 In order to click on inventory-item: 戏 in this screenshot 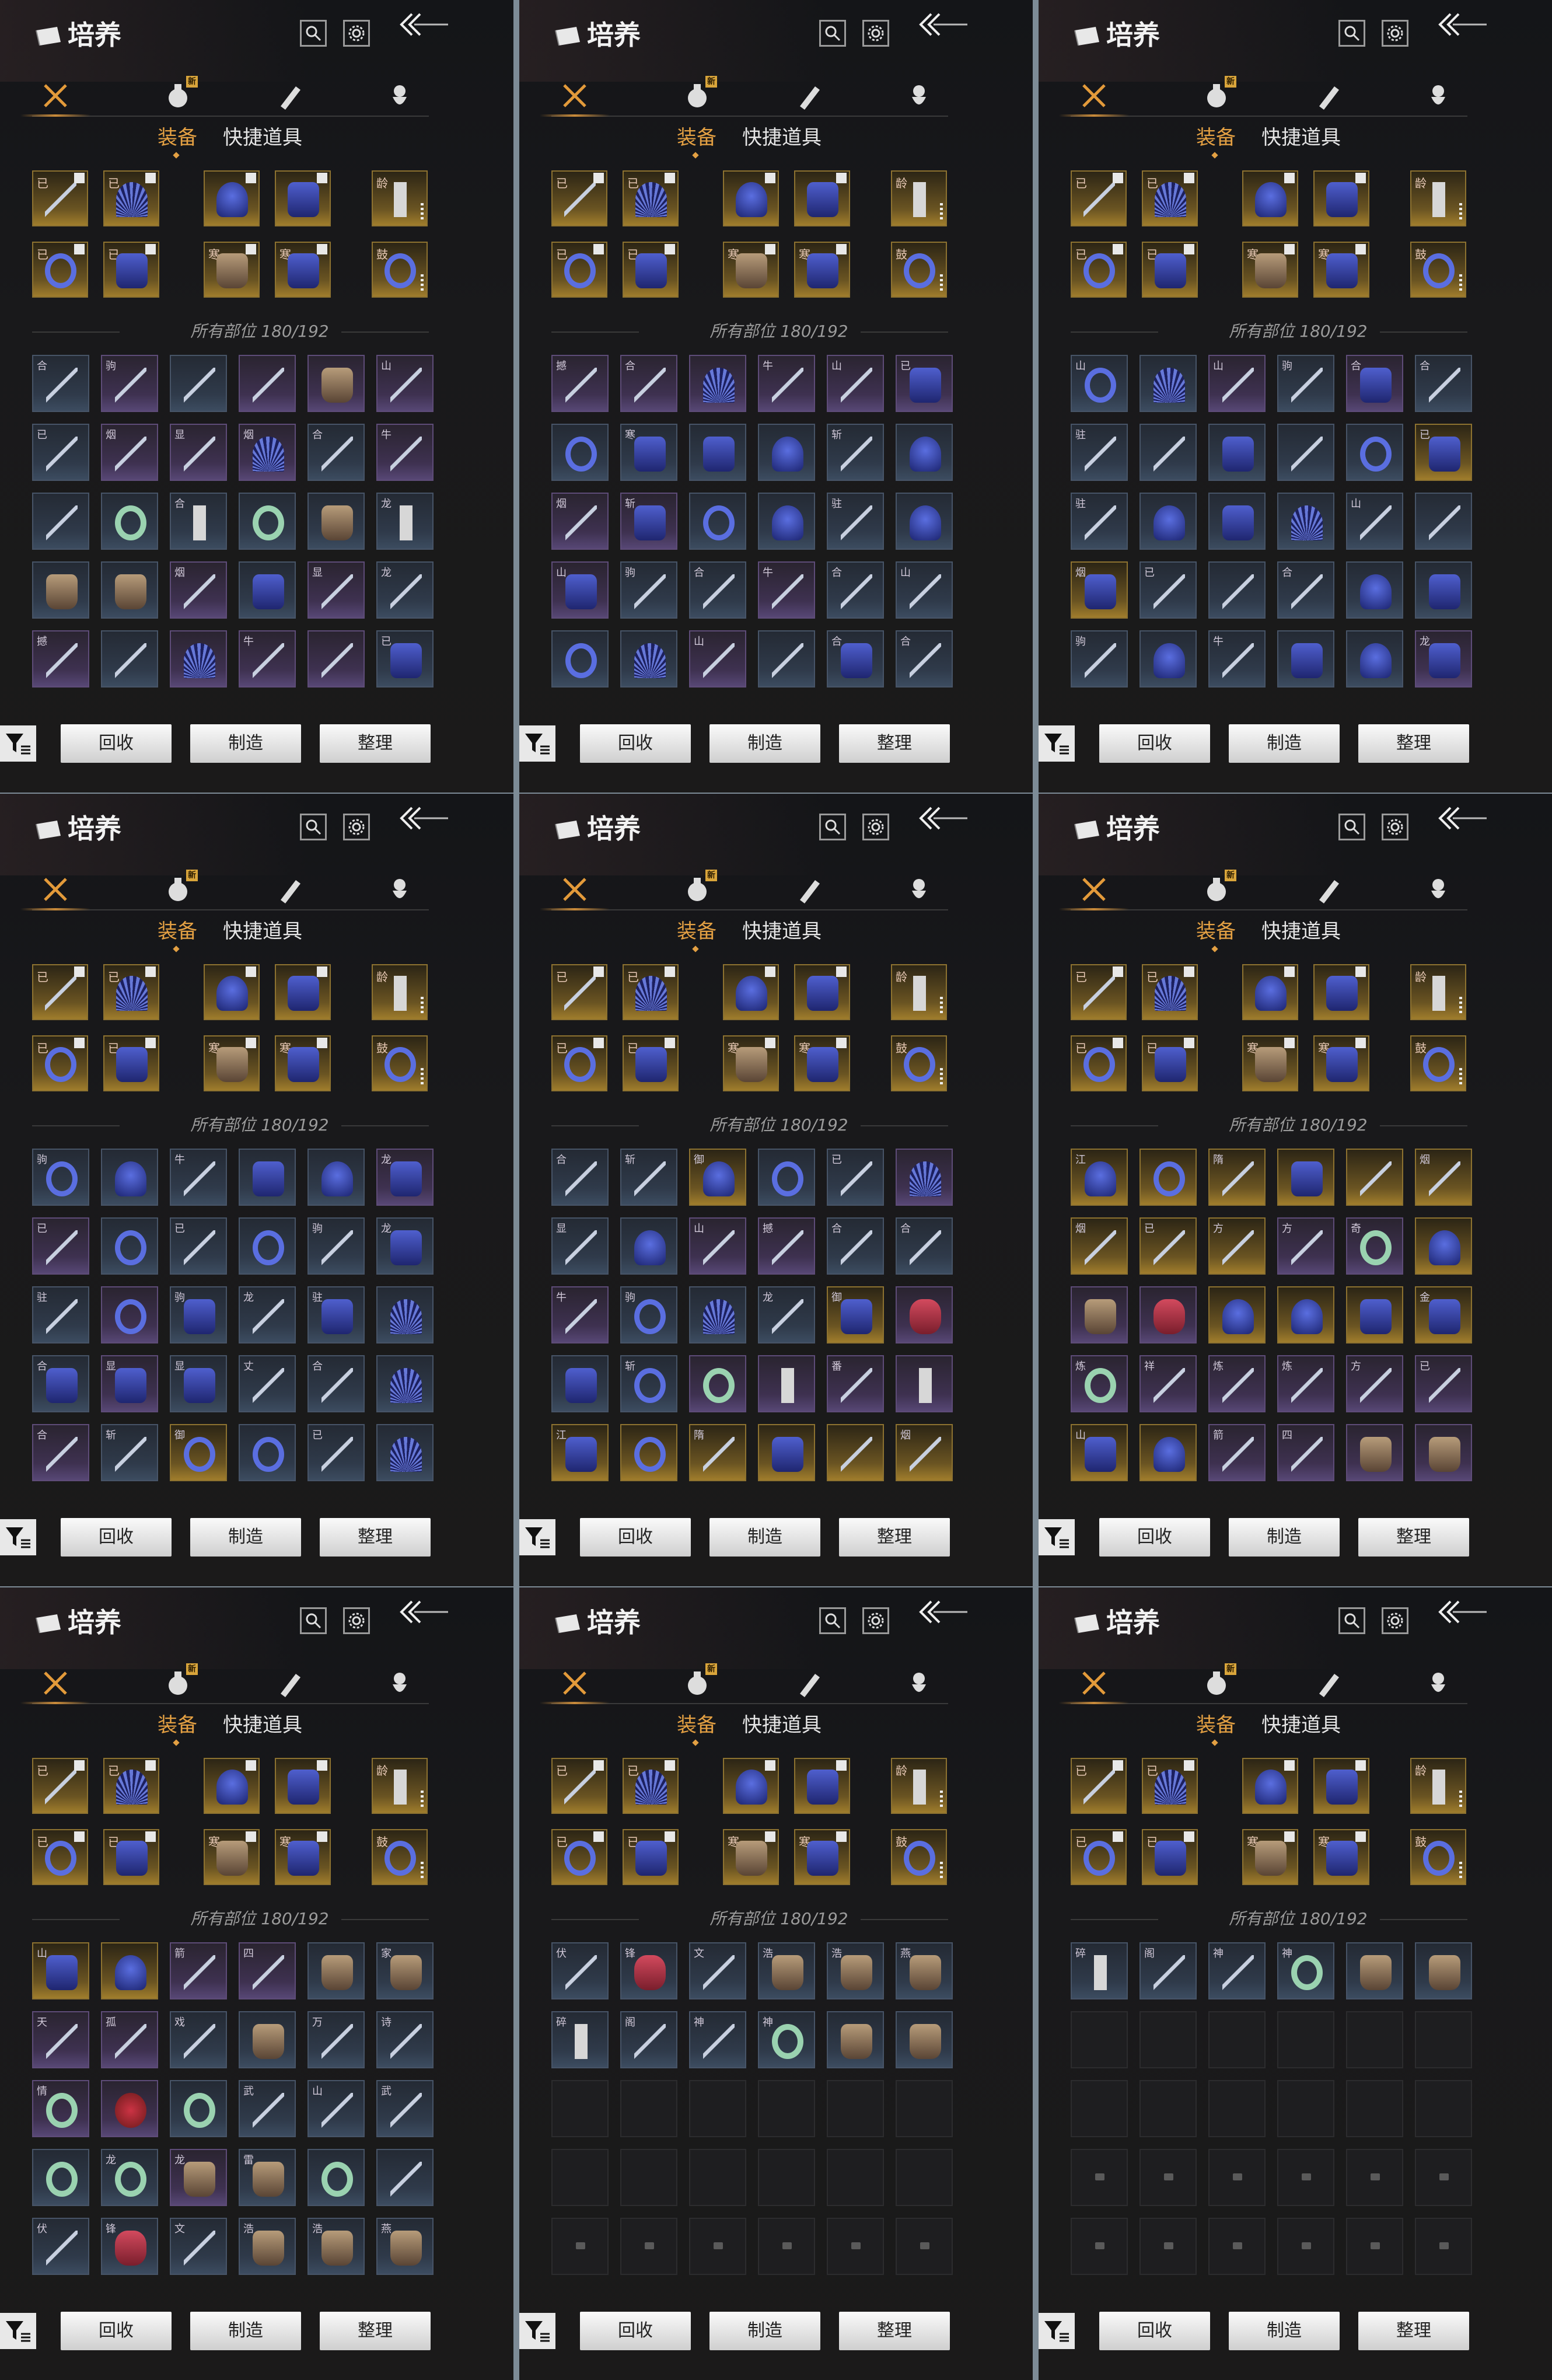, I will do `click(198, 2039)`.